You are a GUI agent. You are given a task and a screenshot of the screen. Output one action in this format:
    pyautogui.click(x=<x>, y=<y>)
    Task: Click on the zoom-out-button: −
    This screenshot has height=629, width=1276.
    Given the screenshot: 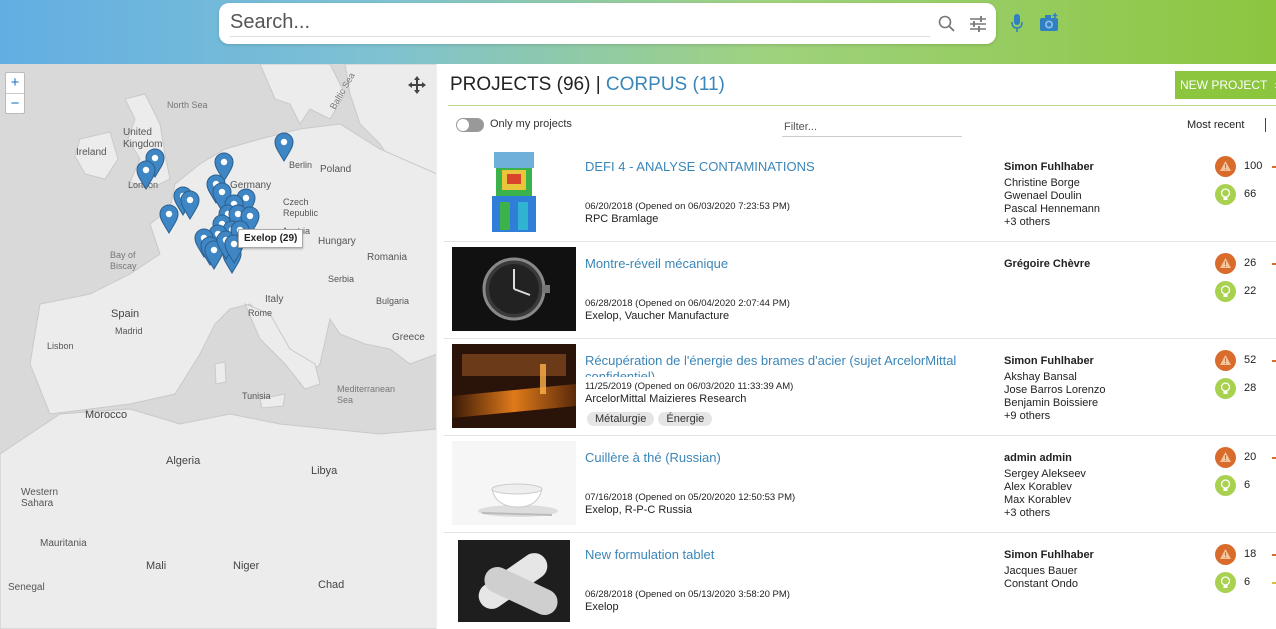 What is the action you would take?
    pyautogui.click(x=15, y=103)
    